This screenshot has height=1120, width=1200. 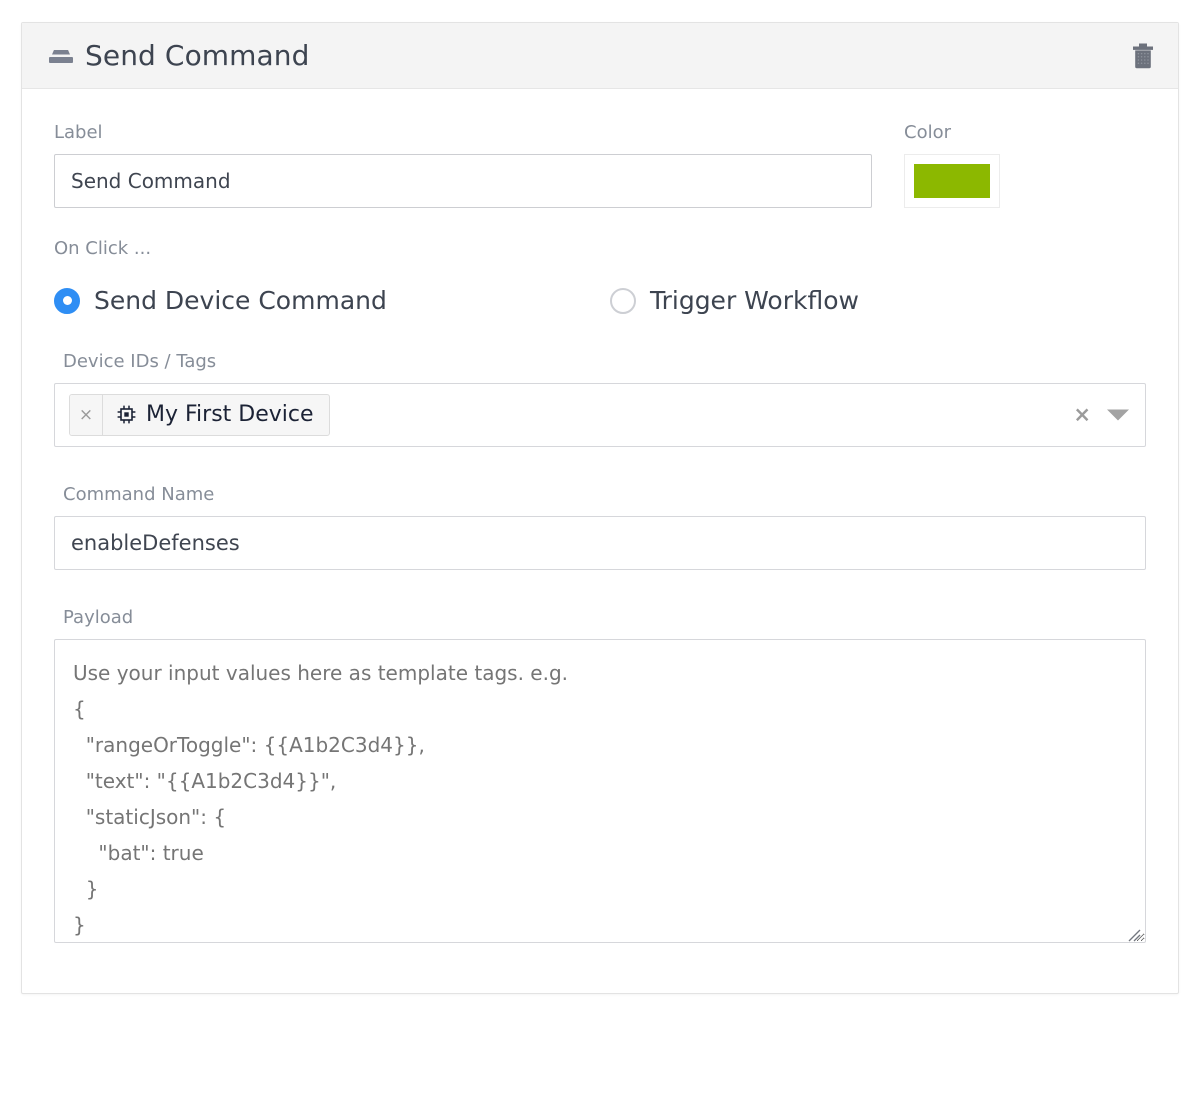 I want to click on label-field-group: Label, so click(x=463, y=165).